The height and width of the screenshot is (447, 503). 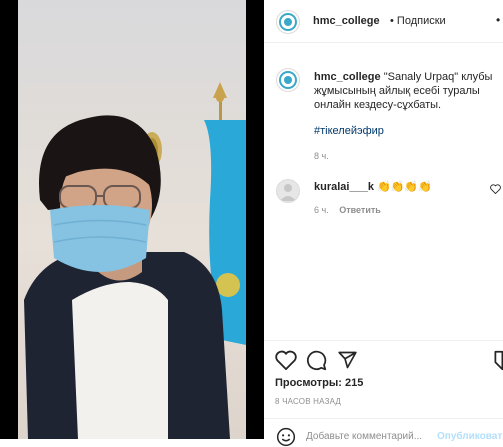 I want to click on comment-text: 👏👏👏👏, so click(x=404, y=187).